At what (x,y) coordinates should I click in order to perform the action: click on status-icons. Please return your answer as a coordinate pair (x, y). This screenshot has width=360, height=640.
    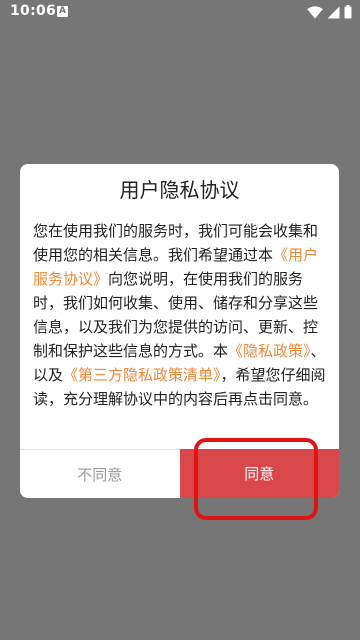
    Looking at the image, I should click on (329, 12).